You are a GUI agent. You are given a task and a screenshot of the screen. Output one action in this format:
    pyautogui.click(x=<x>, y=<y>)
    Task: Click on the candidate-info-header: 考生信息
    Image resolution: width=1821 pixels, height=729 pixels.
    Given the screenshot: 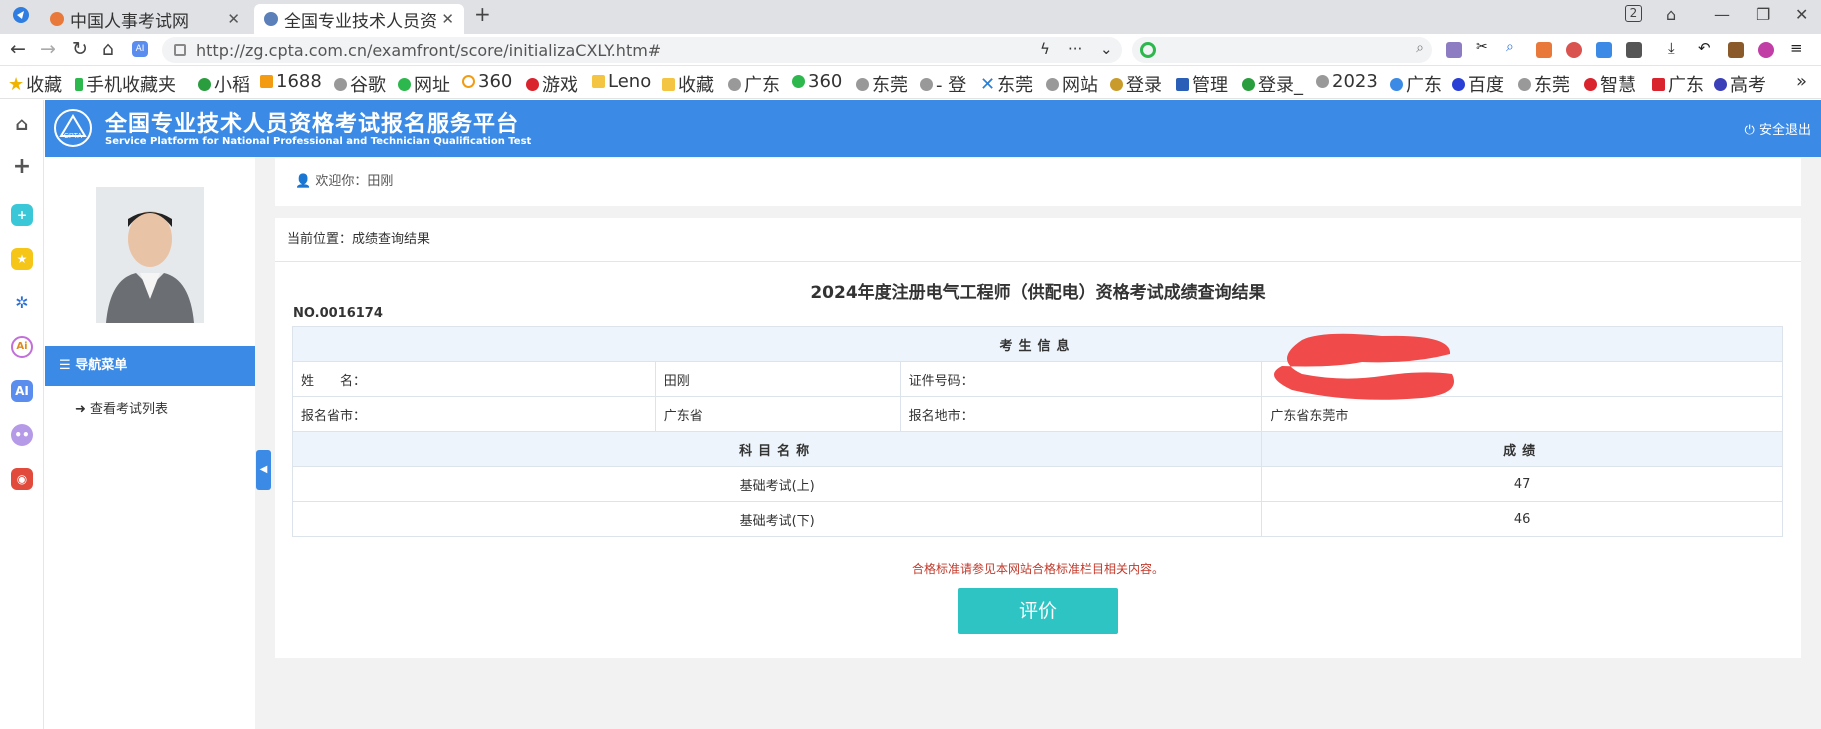 What is the action you would take?
    pyautogui.click(x=1037, y=344)
    